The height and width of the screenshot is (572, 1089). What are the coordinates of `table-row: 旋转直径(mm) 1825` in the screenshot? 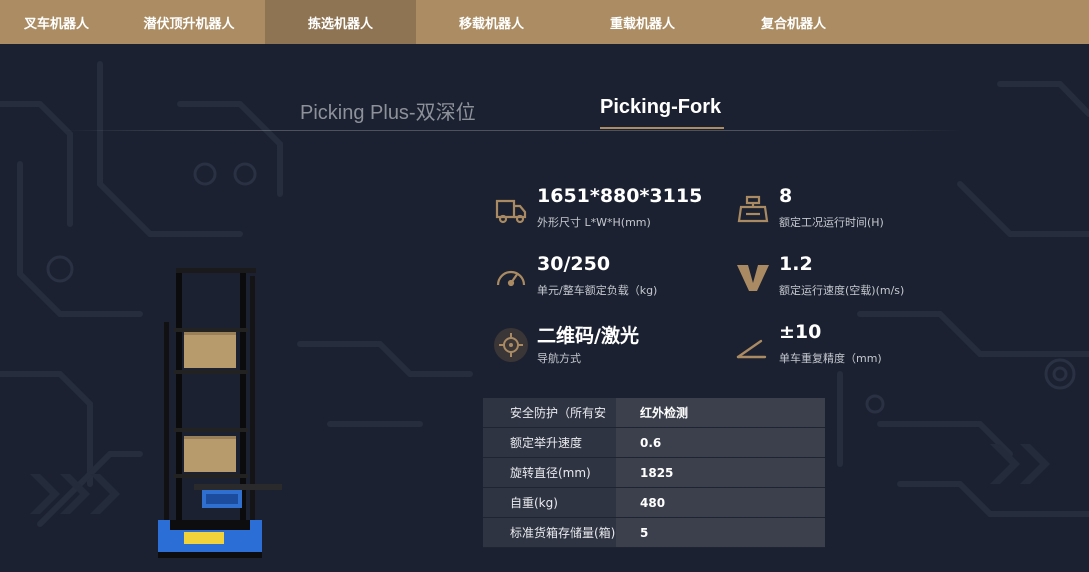 It's located at (654, 473).